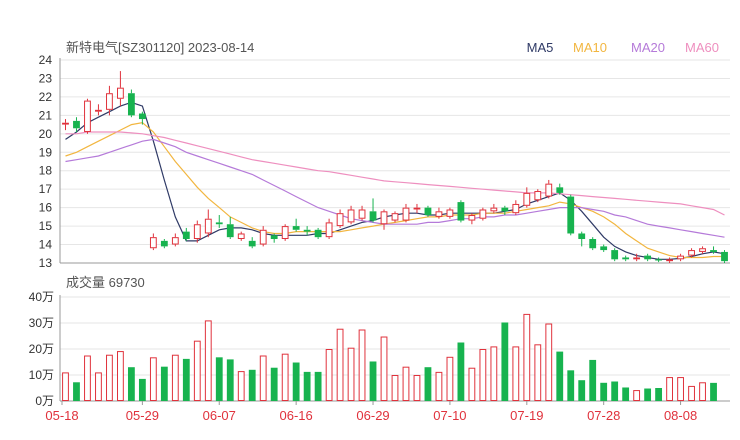  Describe the element at coordinates (46, 115) in the screenshot. I see `kline-y-tick-label: 21` at that location.